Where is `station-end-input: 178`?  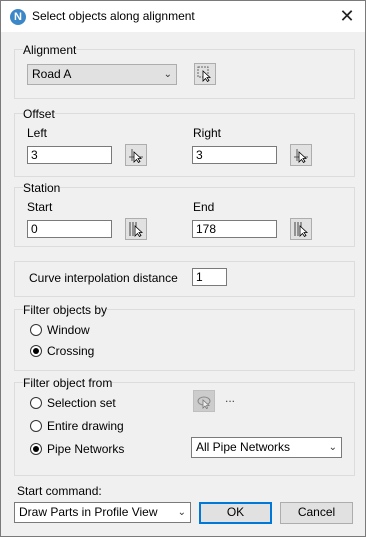 station-end-input: 178 is located at coordinates (234, 229).